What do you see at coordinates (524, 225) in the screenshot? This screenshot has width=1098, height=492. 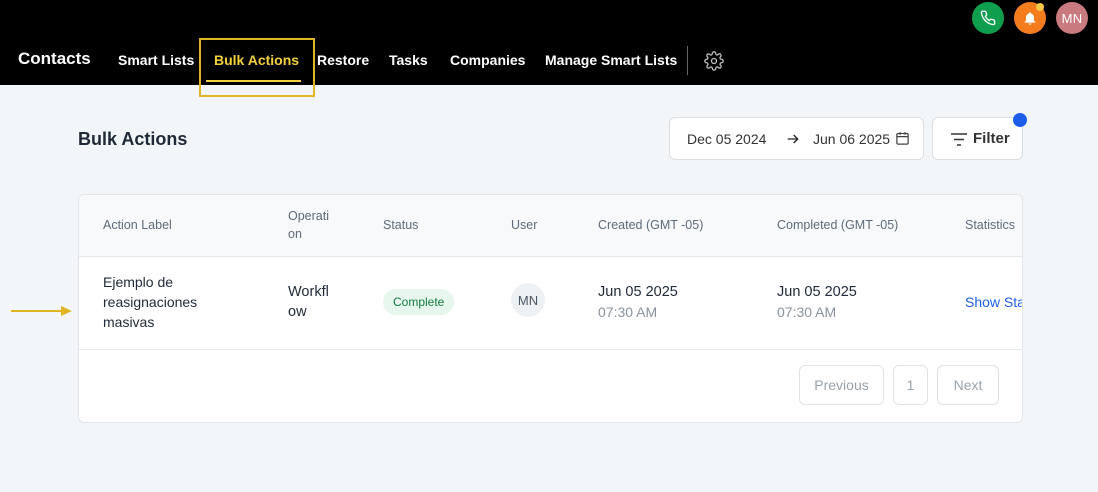 I see `header-user: User` at bounding box center [524, 225].